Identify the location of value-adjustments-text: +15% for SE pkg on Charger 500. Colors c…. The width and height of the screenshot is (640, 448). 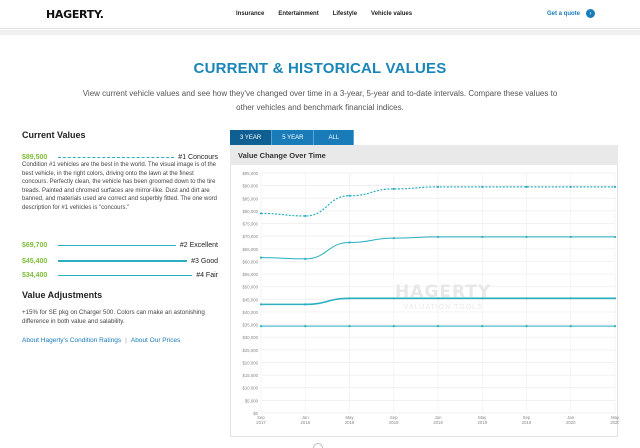
(113, 317).